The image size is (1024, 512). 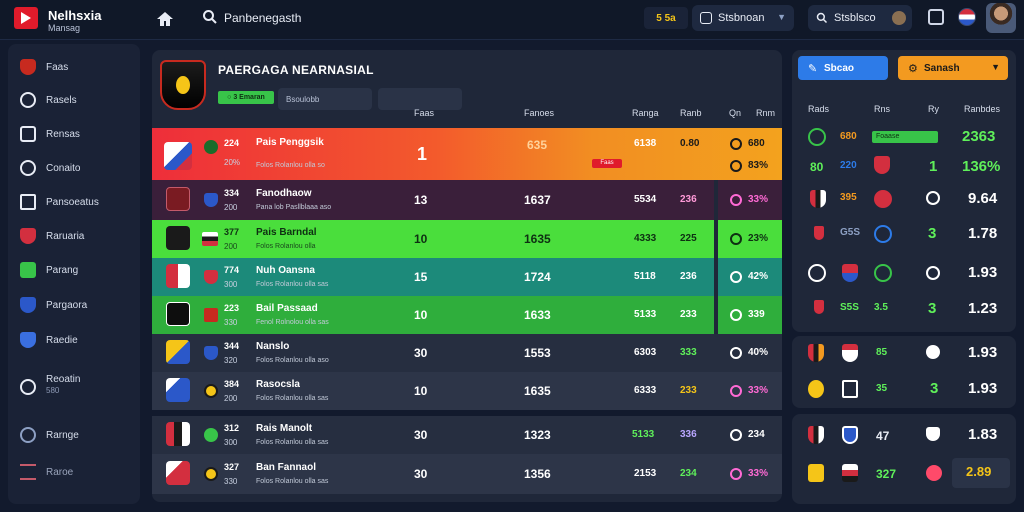 What do you see at coordinates (231, 481) in the screenshot?
I see `rank-sub: 330` at bounding box center [231, 481].